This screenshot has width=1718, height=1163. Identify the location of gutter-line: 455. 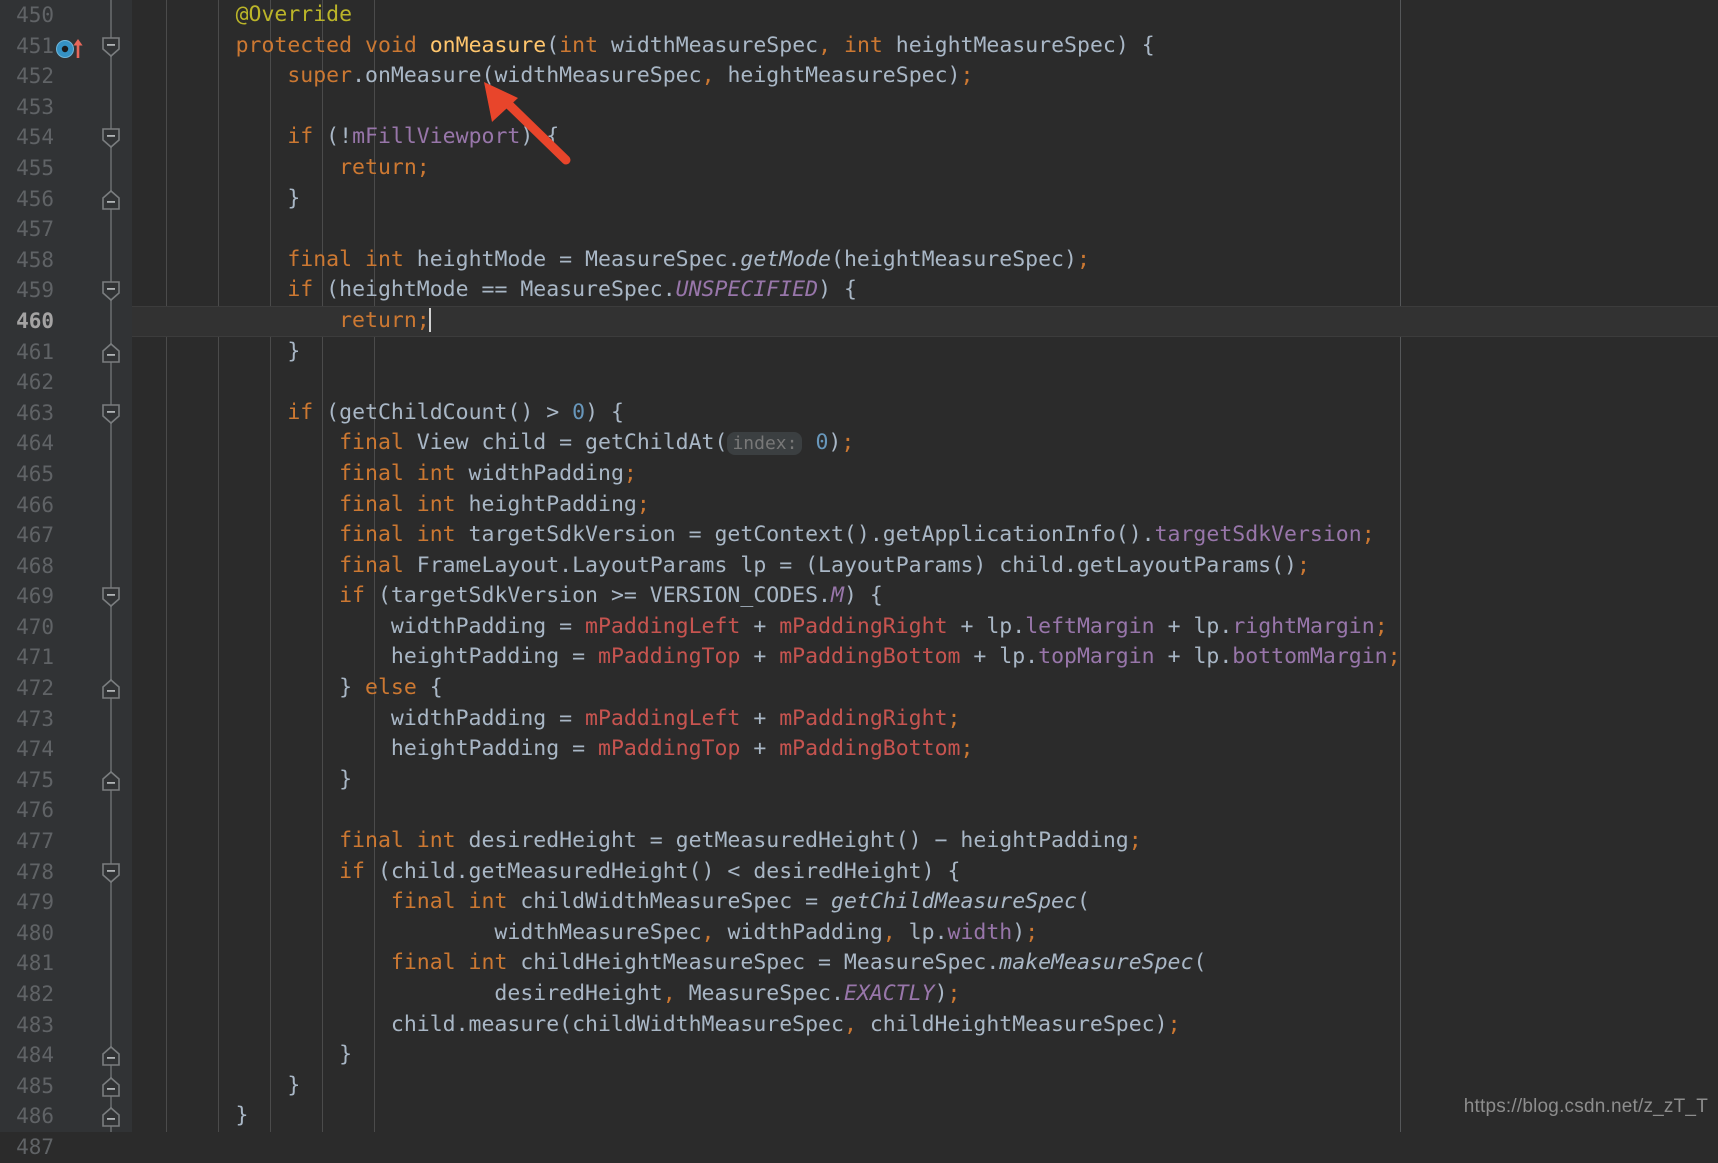
(66, 168).